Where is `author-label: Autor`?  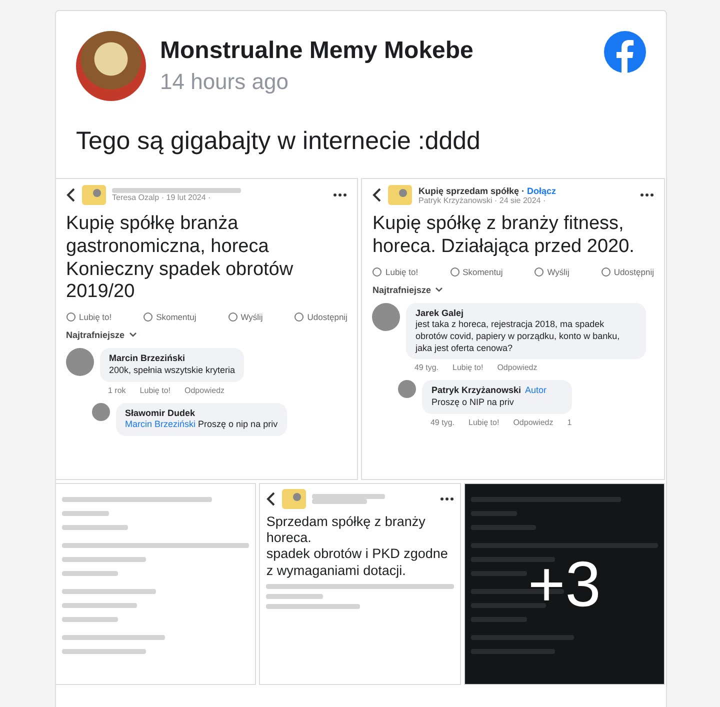 author-label: Autor is located at coordinates (536, 391).